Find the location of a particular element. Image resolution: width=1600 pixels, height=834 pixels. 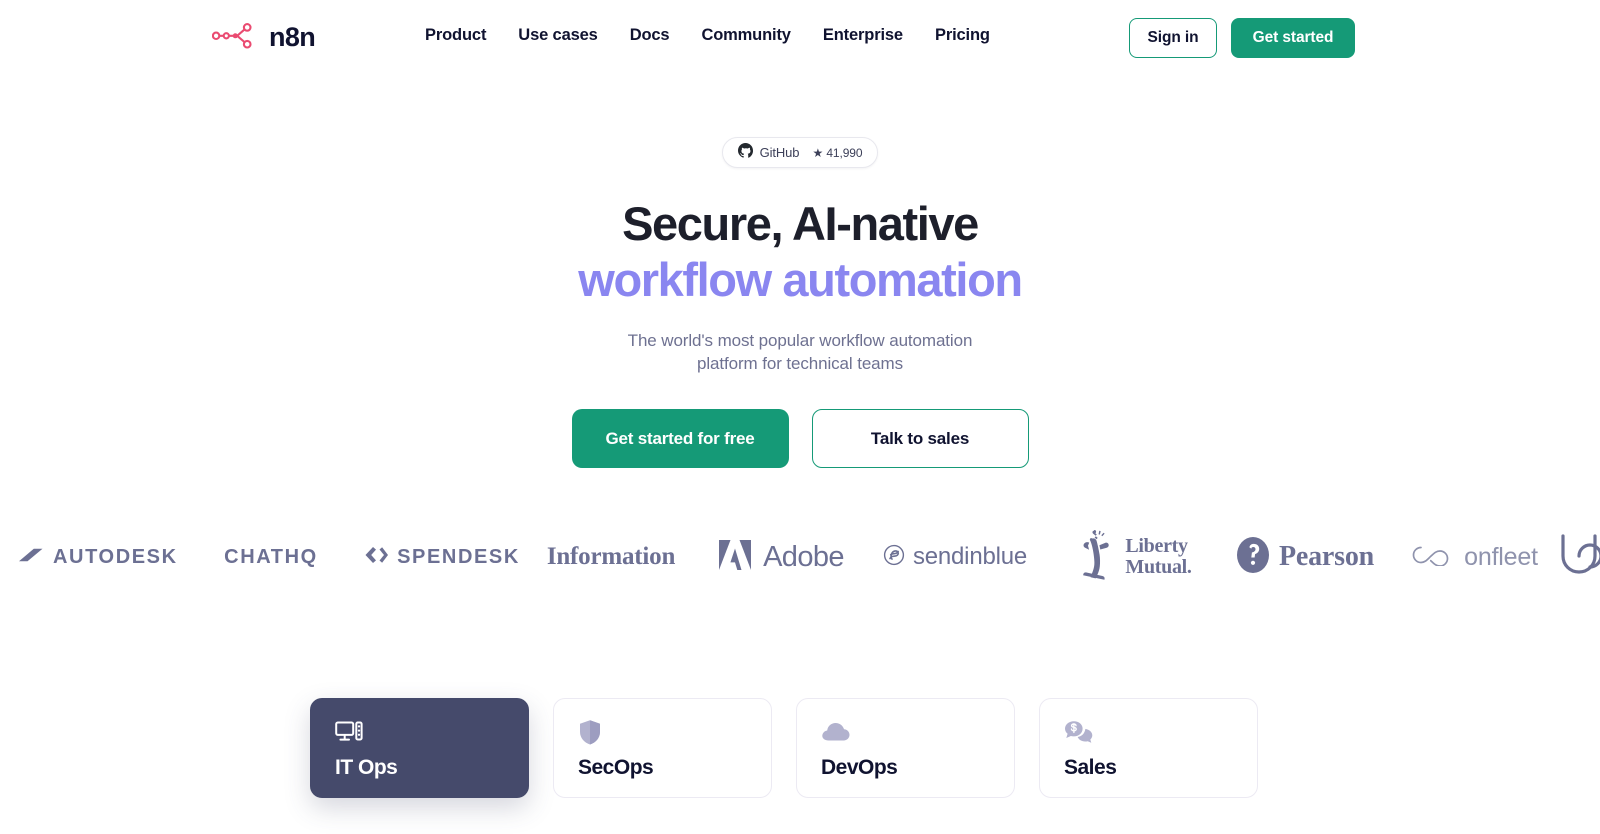

logo-sendinblue: sendinblue is located at coordinates (955, 557).